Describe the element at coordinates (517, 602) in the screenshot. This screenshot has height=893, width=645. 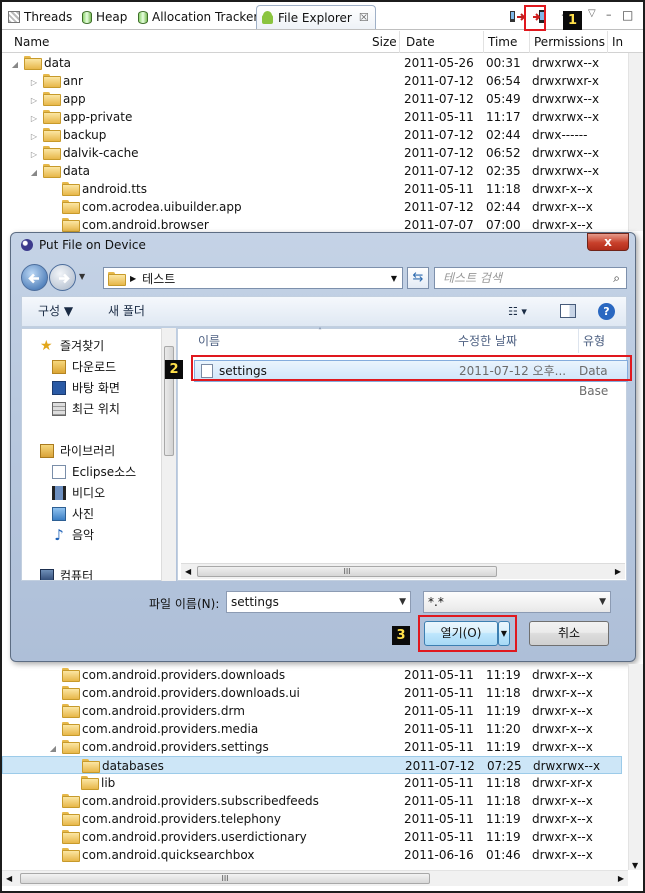
I see `file-type-filter: *.* ▼` at that location.